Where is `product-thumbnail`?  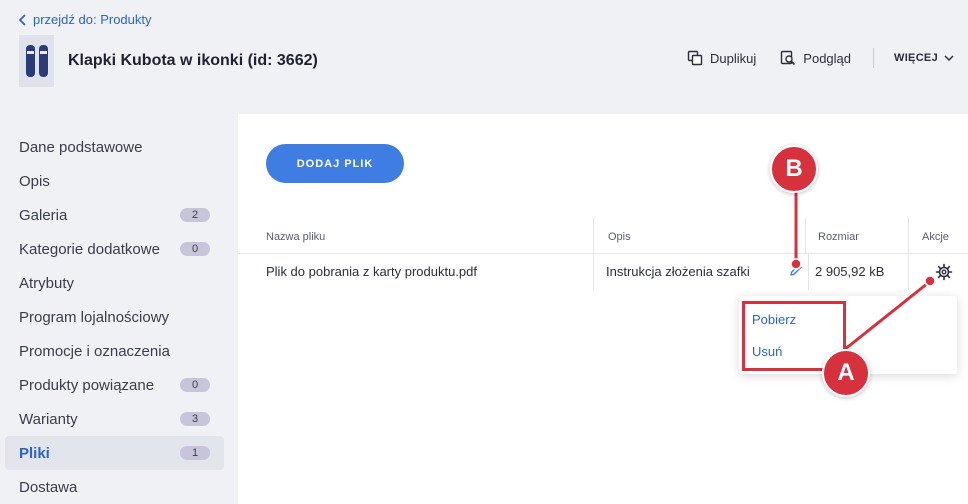 product-thumbnail is located at coordinates (36, 61).